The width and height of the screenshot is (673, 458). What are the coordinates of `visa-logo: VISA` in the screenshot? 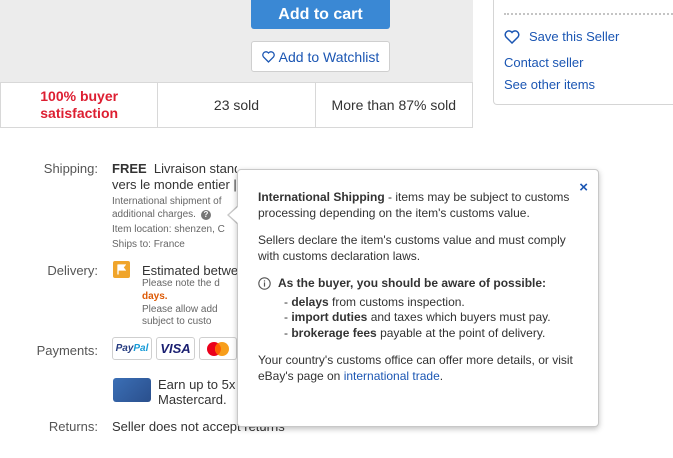 It's located at (175, 348).